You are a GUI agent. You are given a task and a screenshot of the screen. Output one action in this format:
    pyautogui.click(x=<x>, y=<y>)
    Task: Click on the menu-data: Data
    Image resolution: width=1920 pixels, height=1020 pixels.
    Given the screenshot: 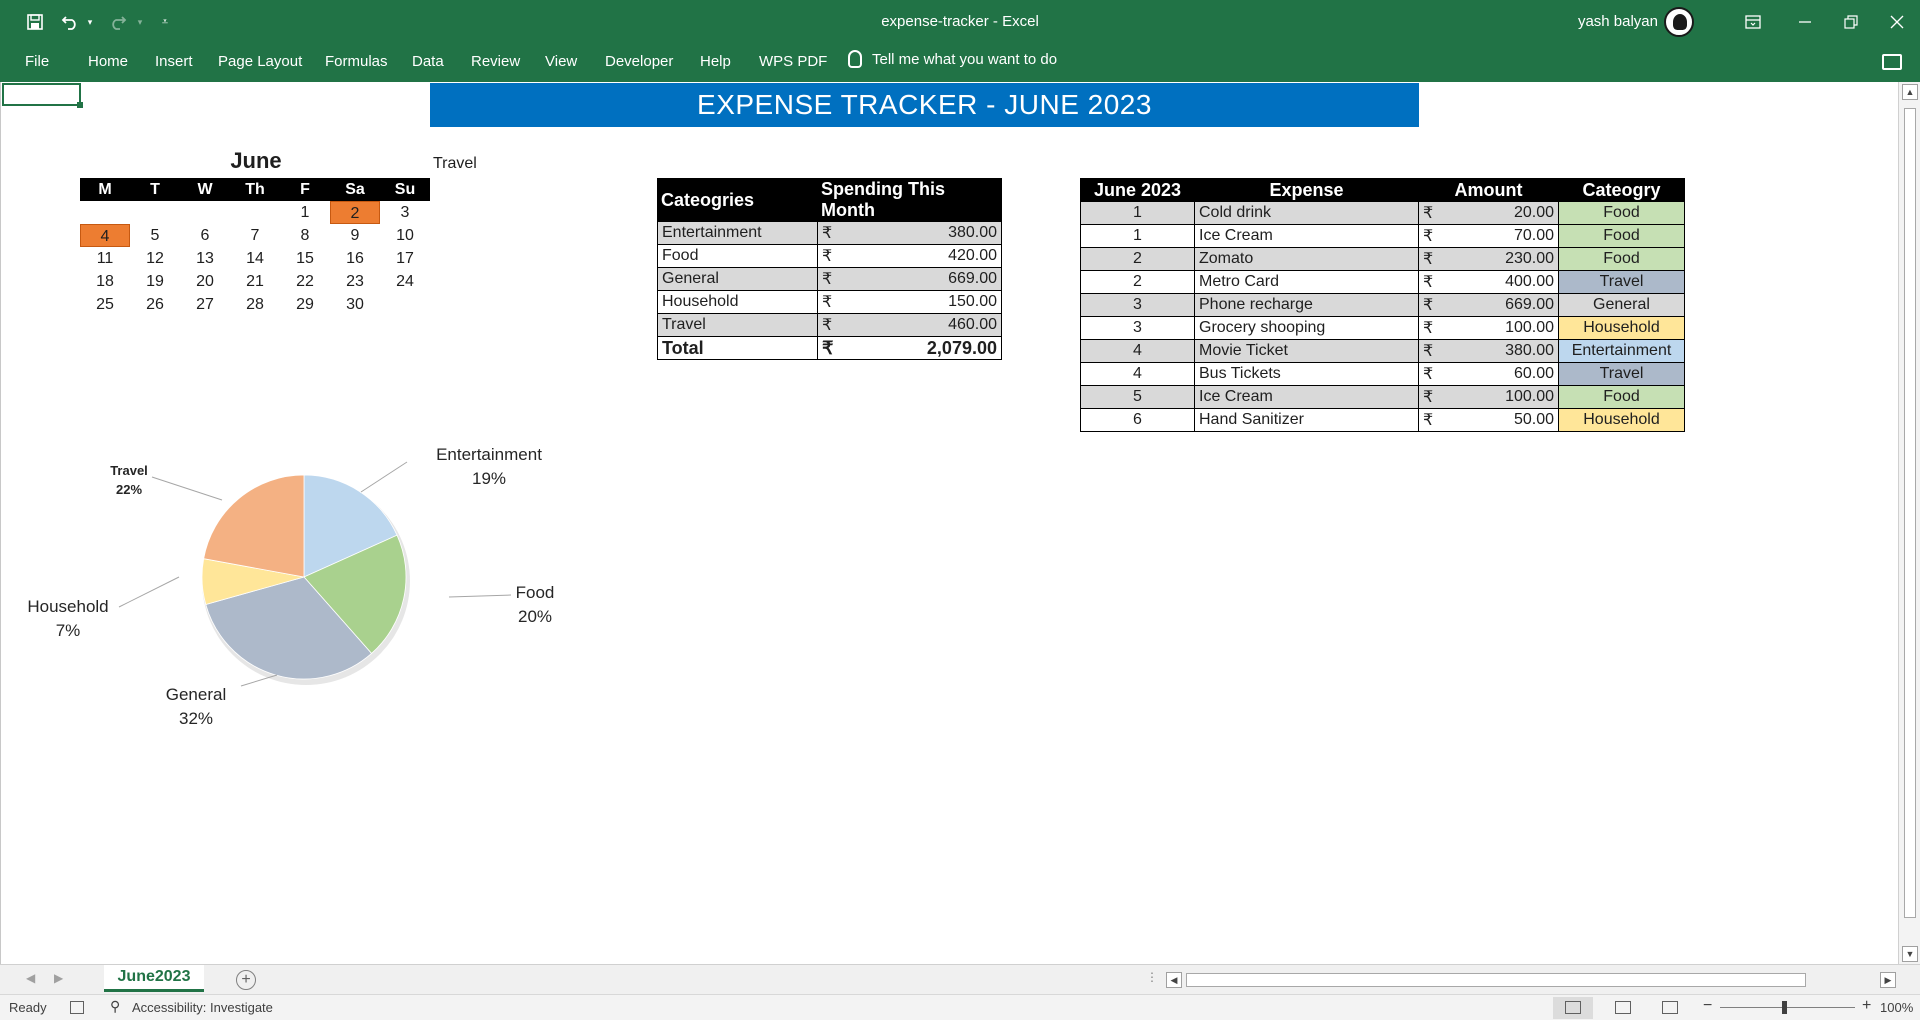 What is the action you would take?
    pyautogui.click(x=428, y=61)
    